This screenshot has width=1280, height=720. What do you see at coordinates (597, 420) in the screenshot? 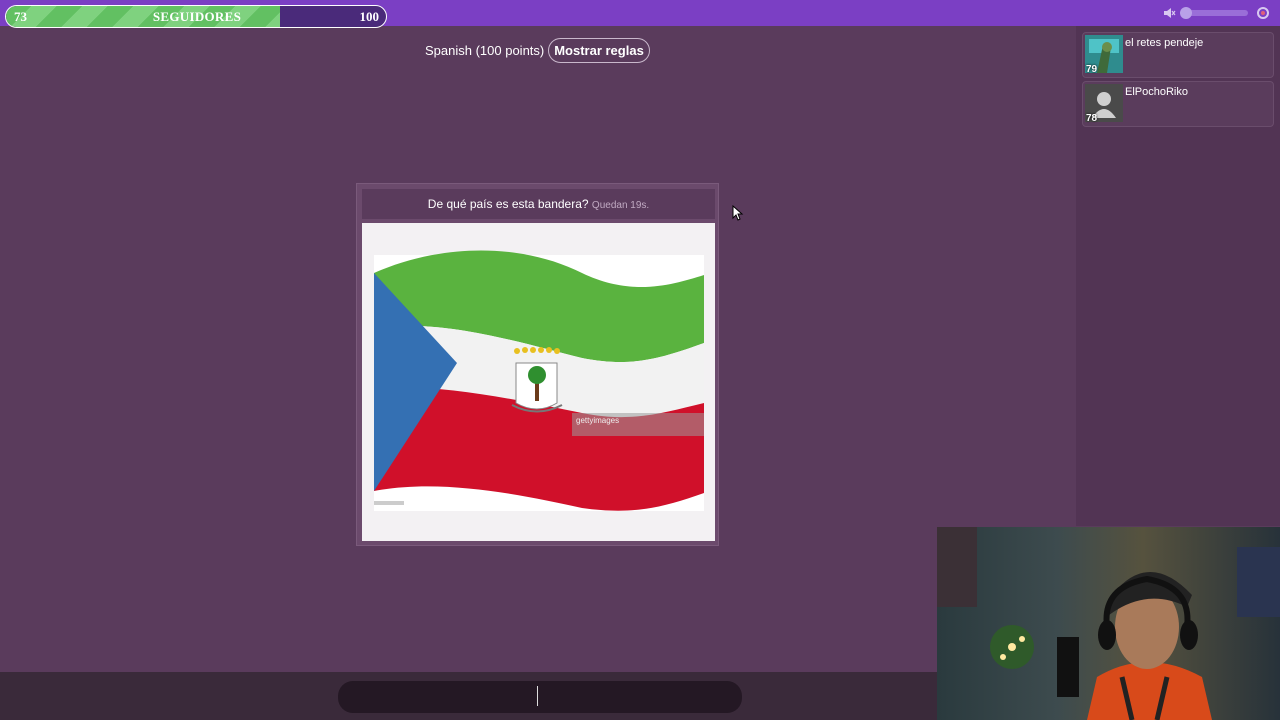
I see `watermark-text: gettyimages` at bounding box center [597, 420].